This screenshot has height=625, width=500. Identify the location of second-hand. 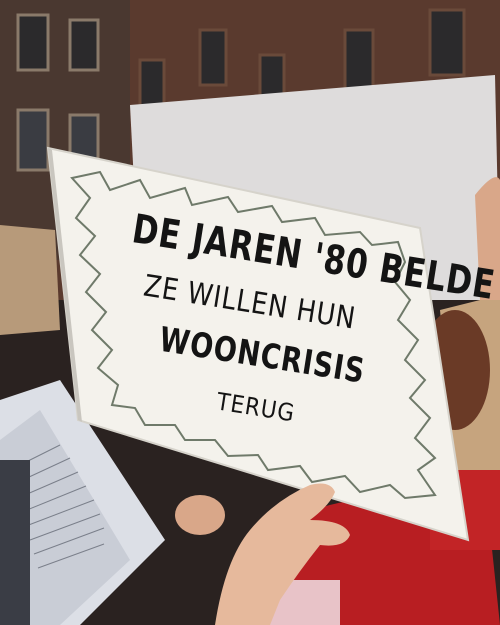
(200, 515).